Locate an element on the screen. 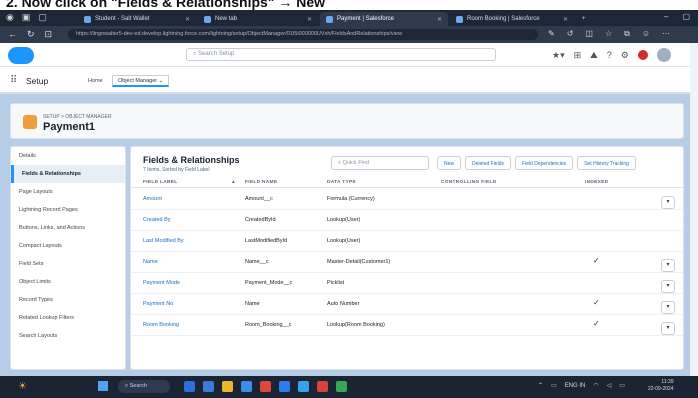  chevron-up-icon: ⌃ is located at coordinates (540, 385).